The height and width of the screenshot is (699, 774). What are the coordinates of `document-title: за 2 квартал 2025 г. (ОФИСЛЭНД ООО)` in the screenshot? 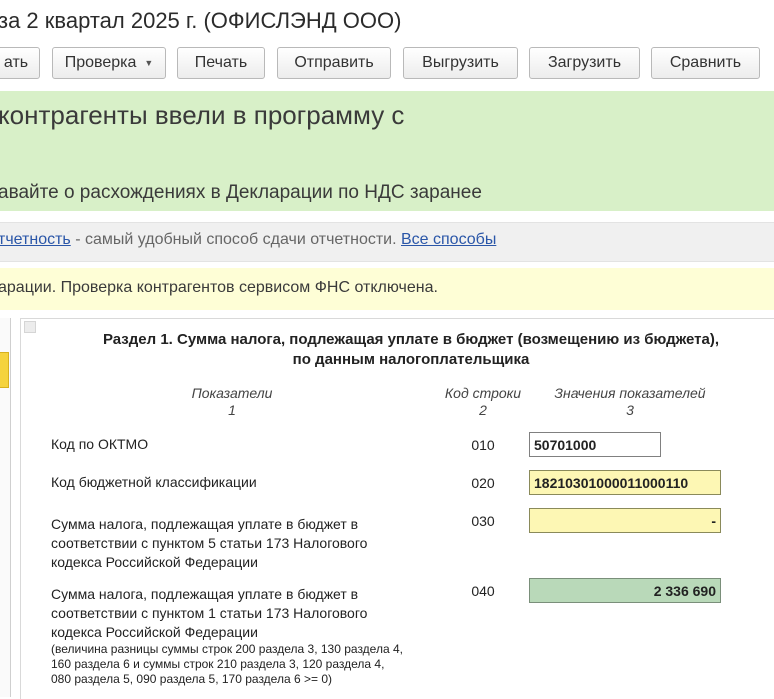 It's located at (201, 20).